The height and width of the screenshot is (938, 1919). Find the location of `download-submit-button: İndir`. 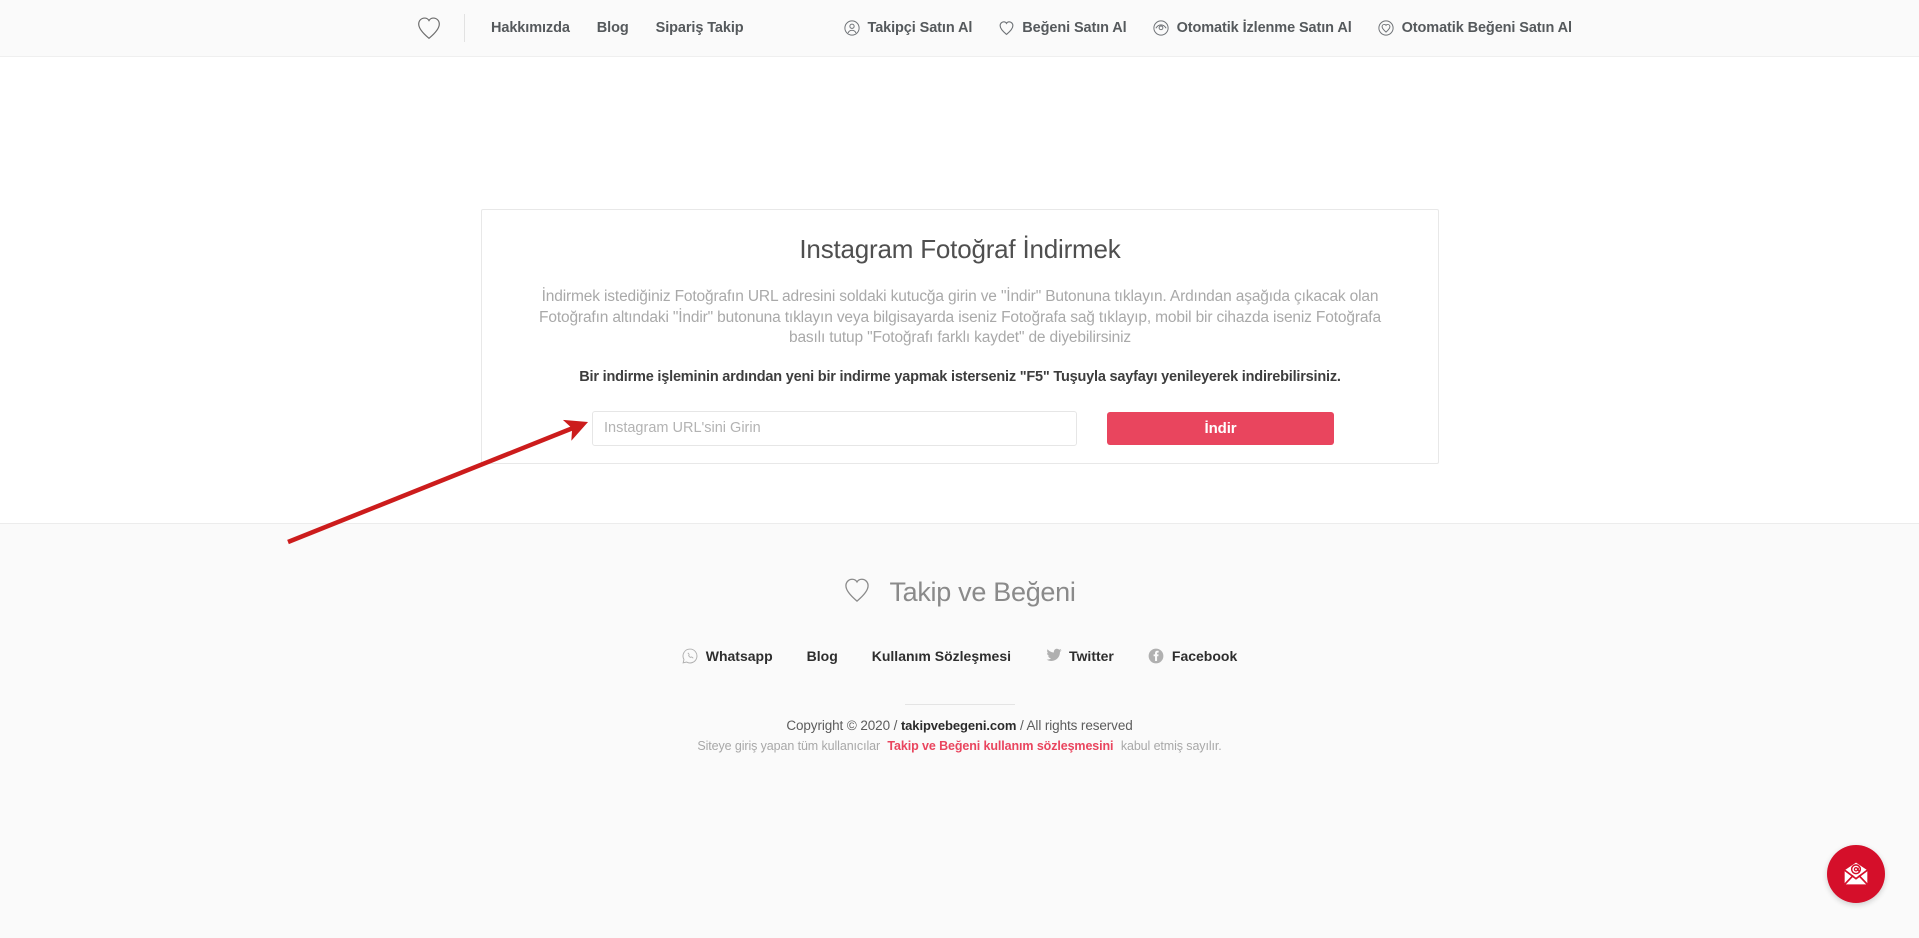

download-submit-button: İndir is located at coordinates (1220, 428).